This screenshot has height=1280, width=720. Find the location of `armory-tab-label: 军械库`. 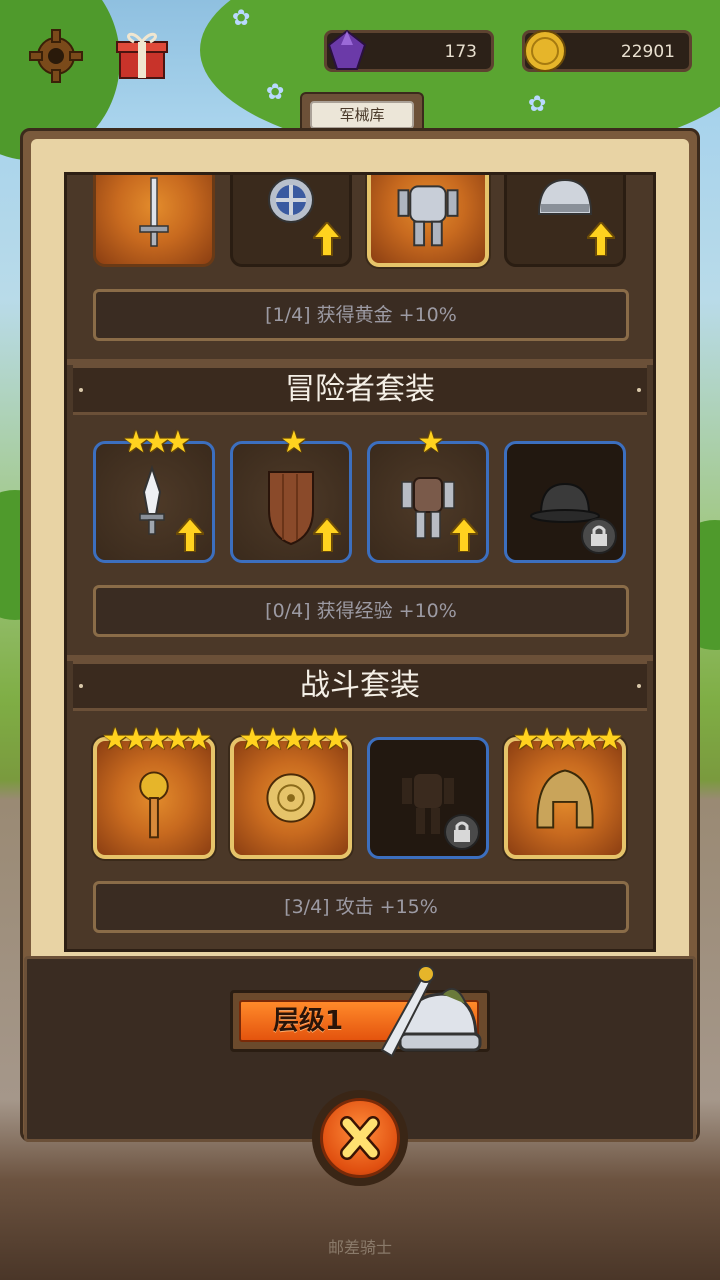

armory-tab-label: 军械库 is located at coordinates (362, 115).